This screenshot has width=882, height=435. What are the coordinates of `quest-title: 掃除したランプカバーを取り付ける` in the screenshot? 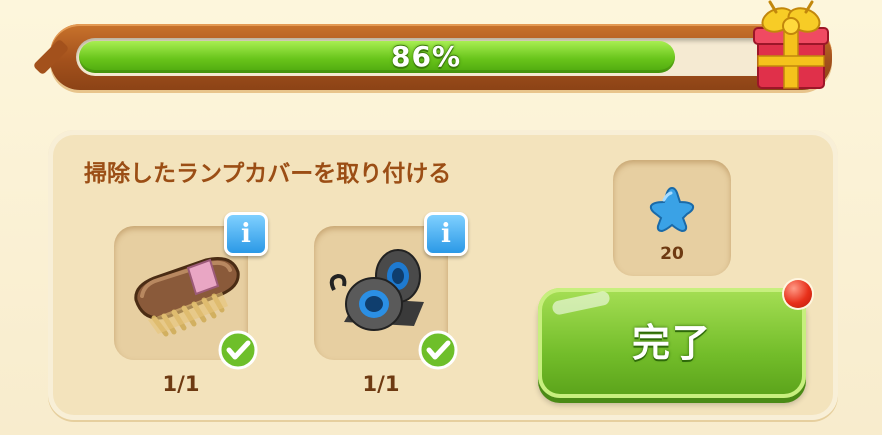 It's located at (268, 174).